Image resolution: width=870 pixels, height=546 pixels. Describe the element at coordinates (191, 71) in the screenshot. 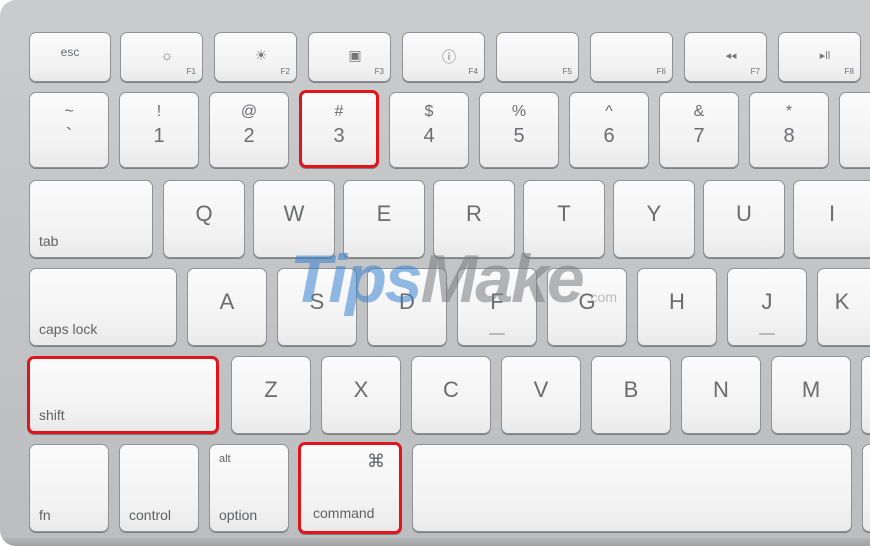

I see `key-f1-label: F1` at that location.